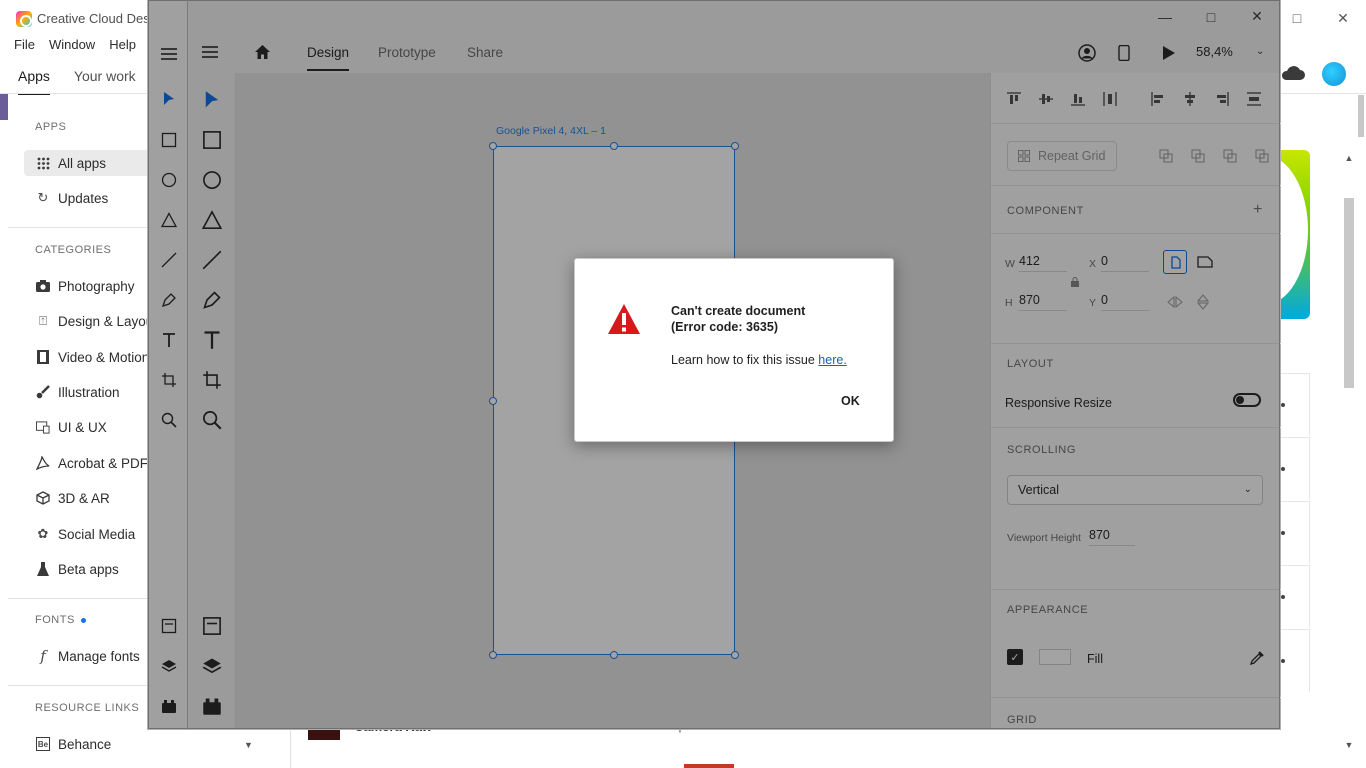  I want to click on sidebar-item-label: Social Media, so click(97, 534).